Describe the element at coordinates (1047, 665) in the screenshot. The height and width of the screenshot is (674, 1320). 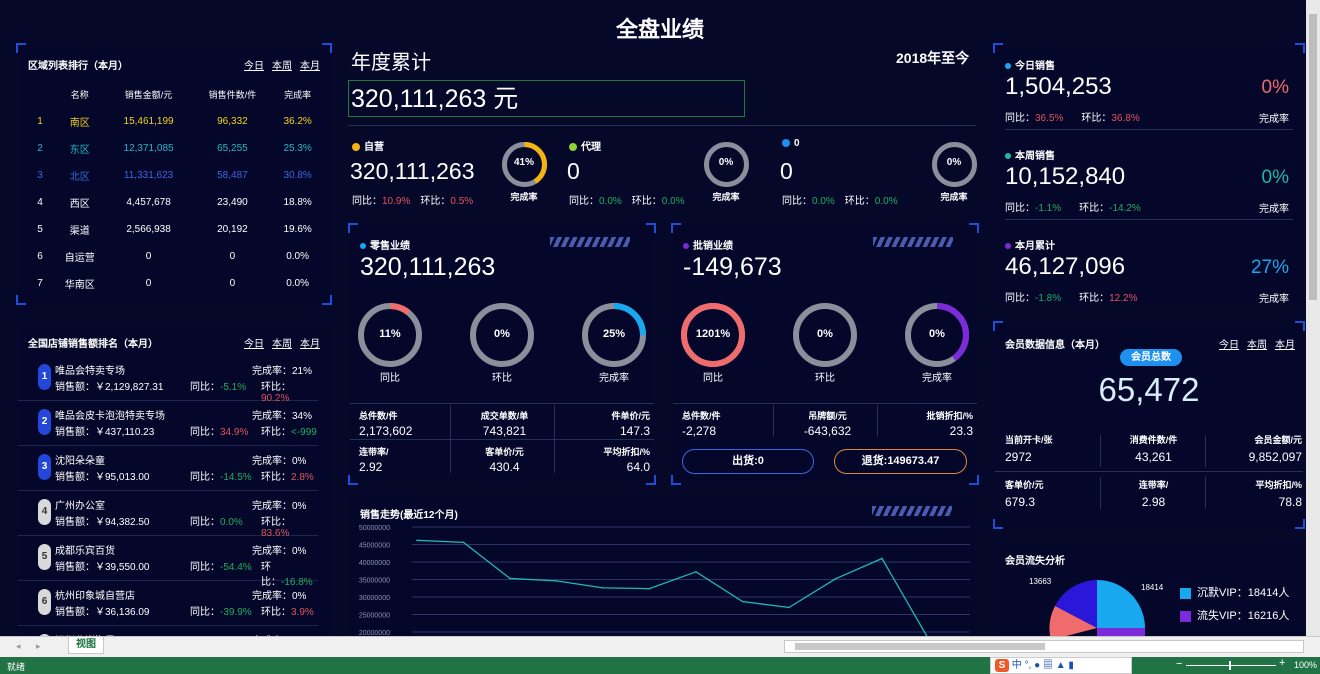
I see `keyboard-icon: ▦` at that location.